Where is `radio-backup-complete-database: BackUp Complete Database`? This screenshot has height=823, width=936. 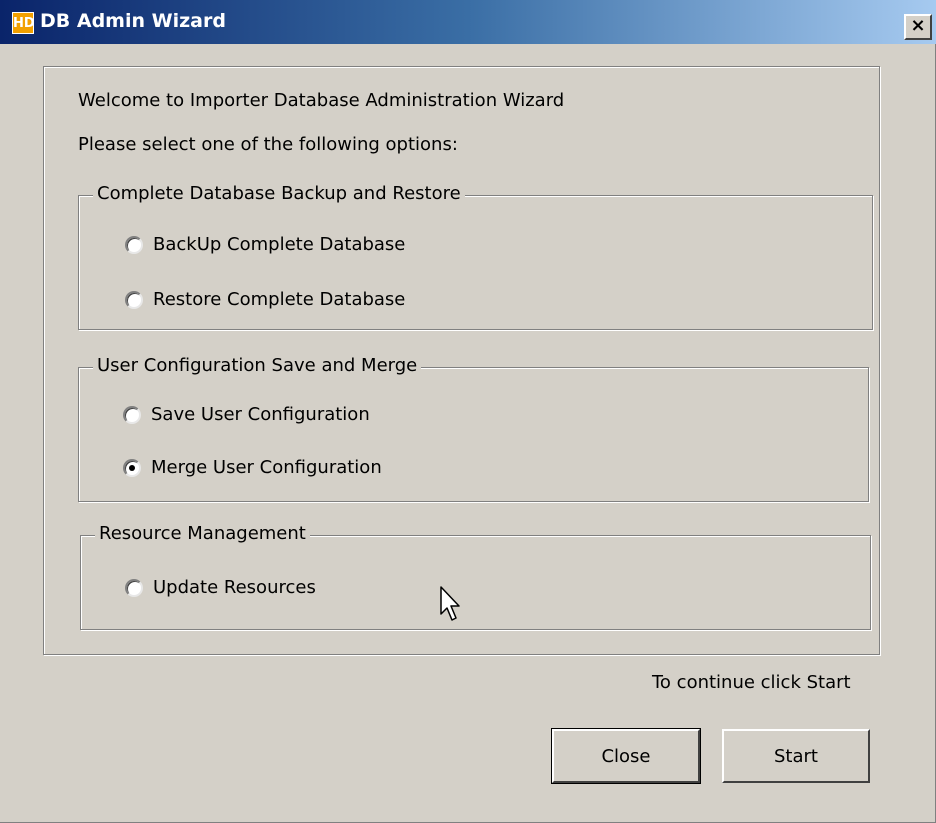 radio-backup-complete-database: BackUp Complete Database is located at coordinates (265, 244).